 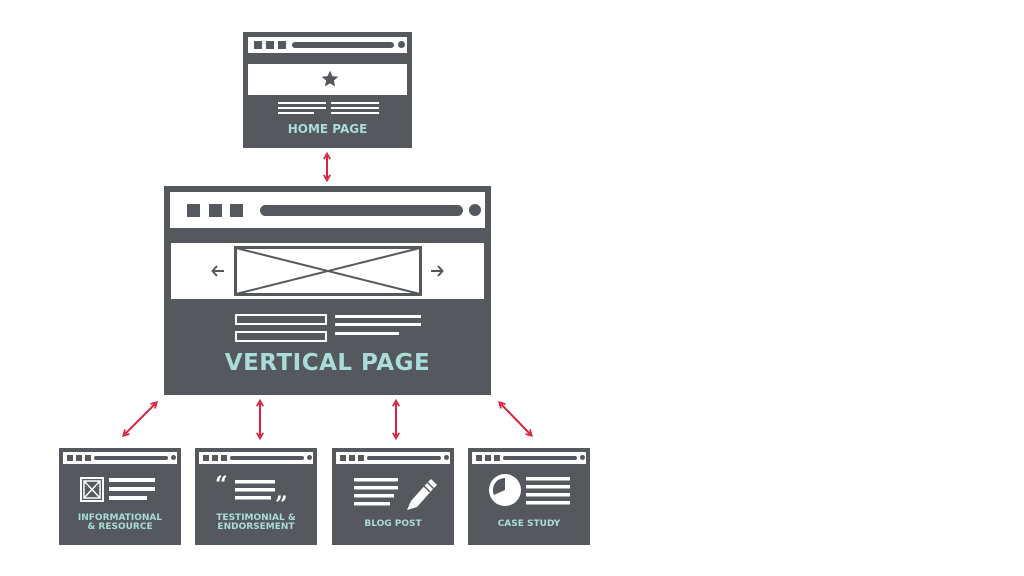 I want to click on testimonial-endorsement-node: “ ” TESTIMONIAL & ENDORSEMENT, so click(x=256, y=496).